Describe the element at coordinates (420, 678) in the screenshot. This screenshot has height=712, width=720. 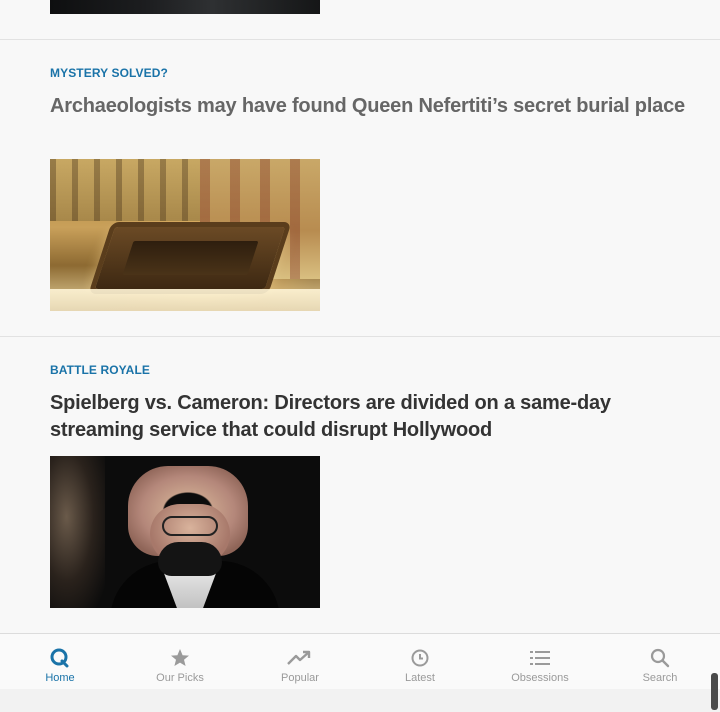
I see `nav-label-latest: Latest` at that location.